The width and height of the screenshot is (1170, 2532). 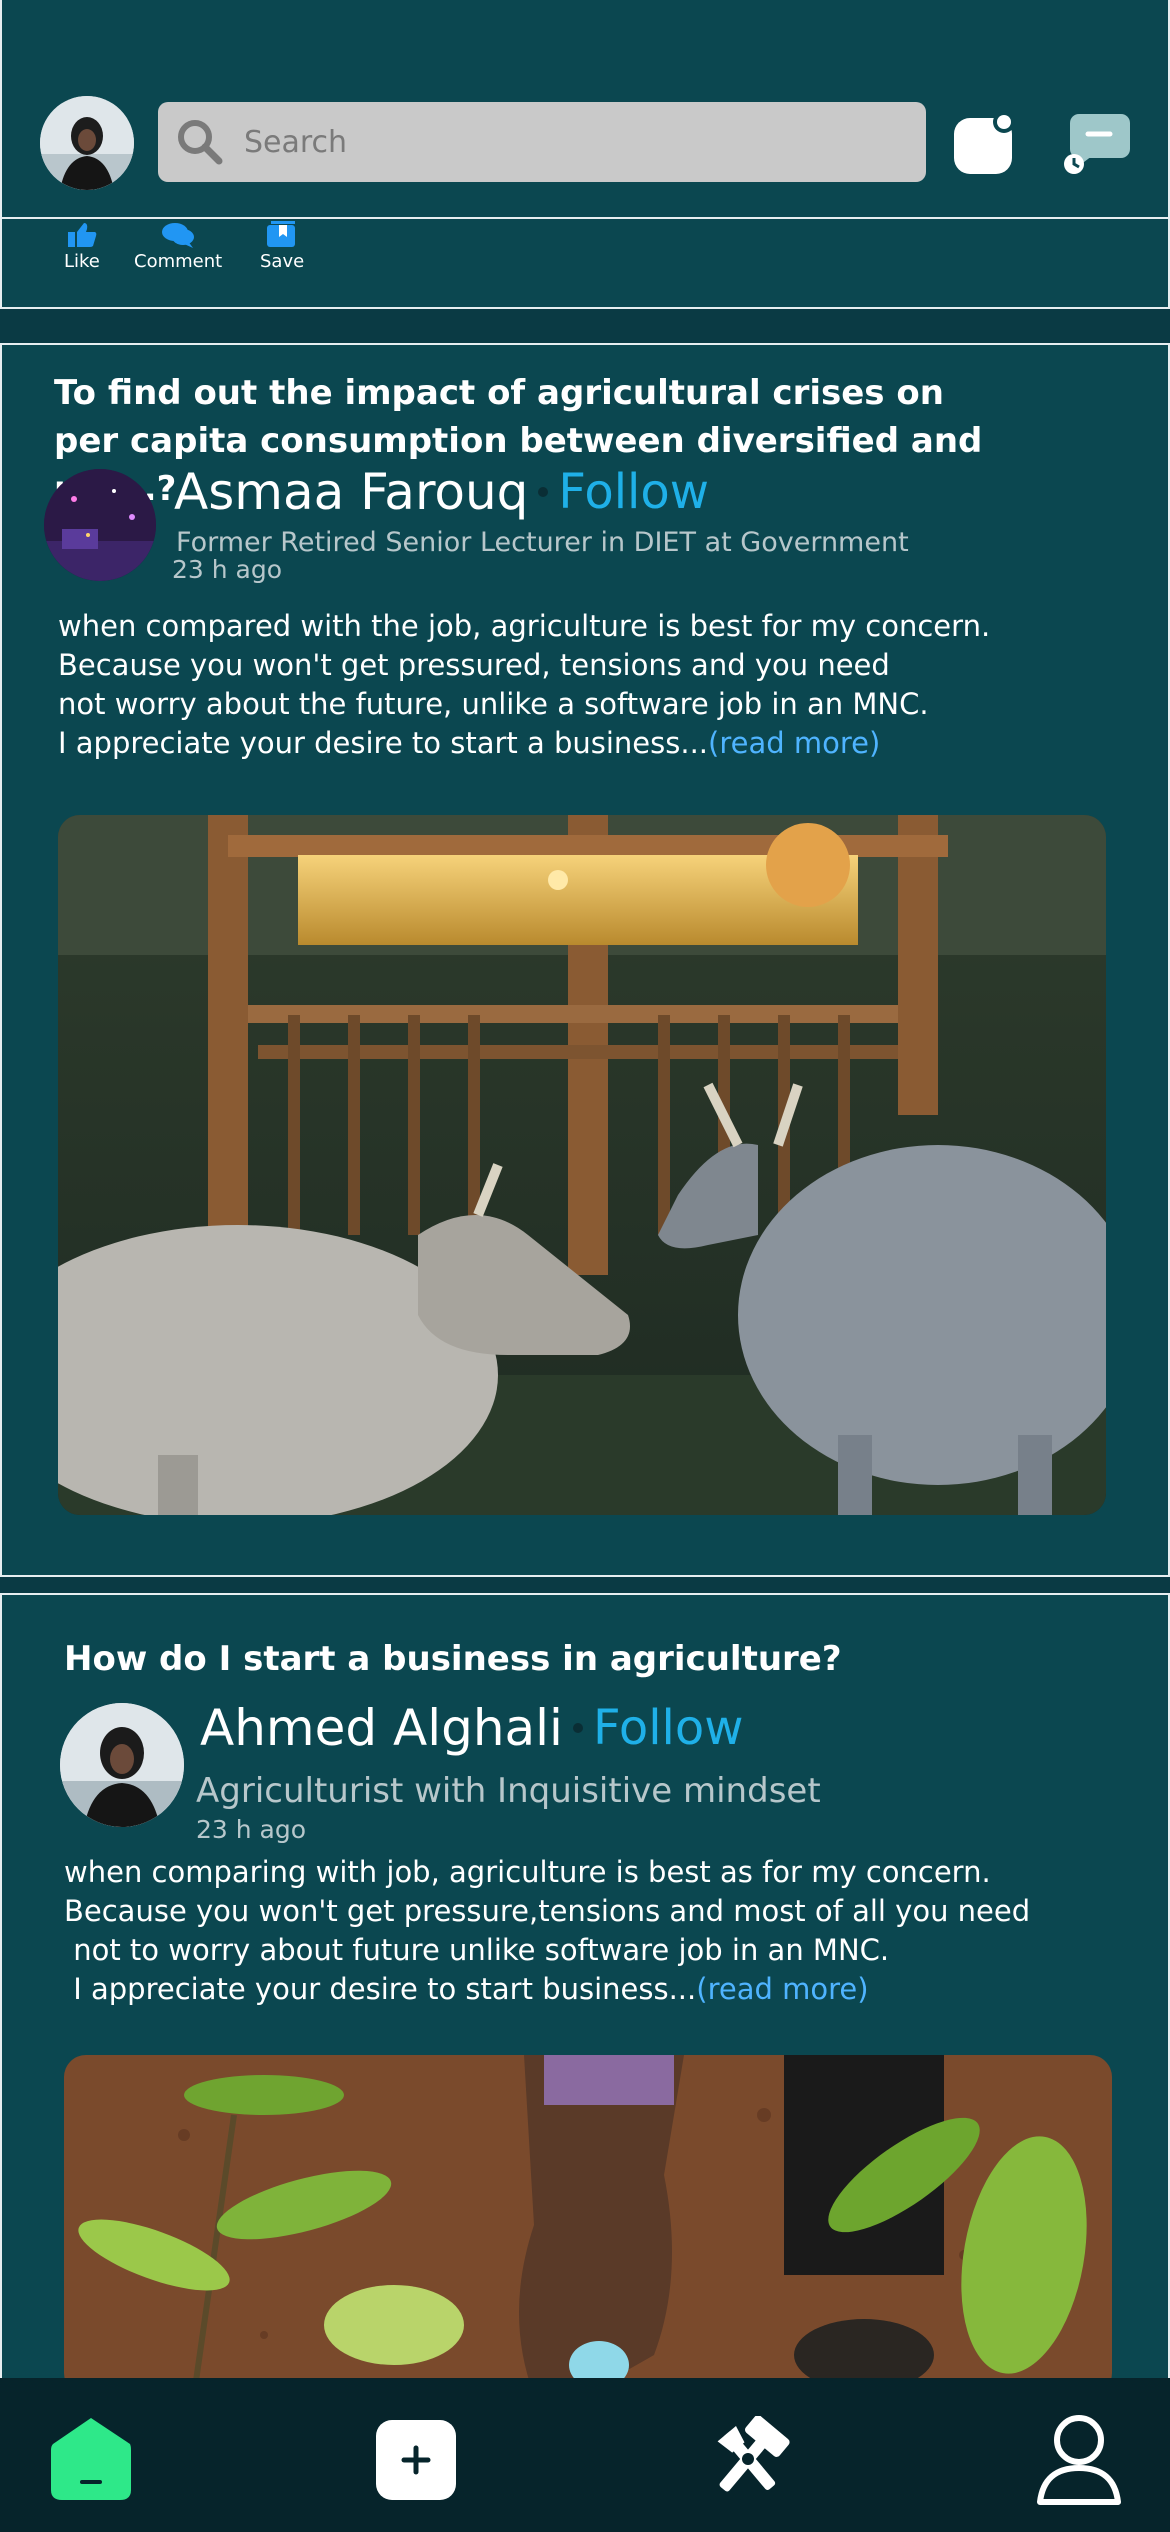 I want to click on search-placeholder: Search, so click(x=296, y=142).